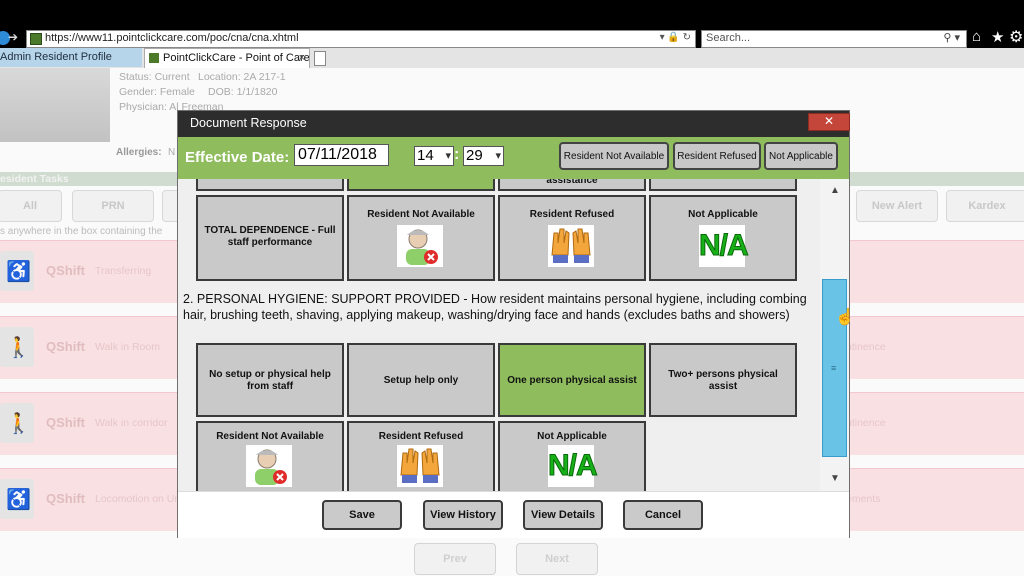 The image size is (1024, 576). What do you see at coordinates (835, 478) in the screenshot?
I see `scroll-down-icon: ▼` at bounding box center [835, 478].